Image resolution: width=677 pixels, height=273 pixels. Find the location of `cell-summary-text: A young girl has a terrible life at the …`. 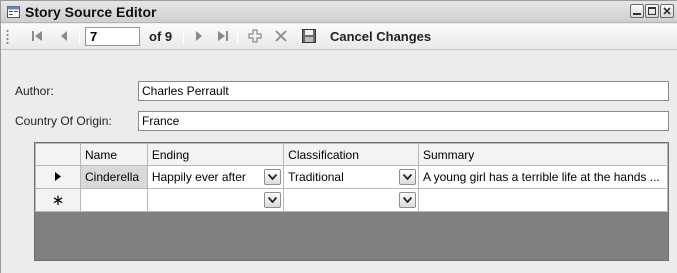

cell-summary-text: A young girl has a terrible life at the … is located at coordinates (541, 177).